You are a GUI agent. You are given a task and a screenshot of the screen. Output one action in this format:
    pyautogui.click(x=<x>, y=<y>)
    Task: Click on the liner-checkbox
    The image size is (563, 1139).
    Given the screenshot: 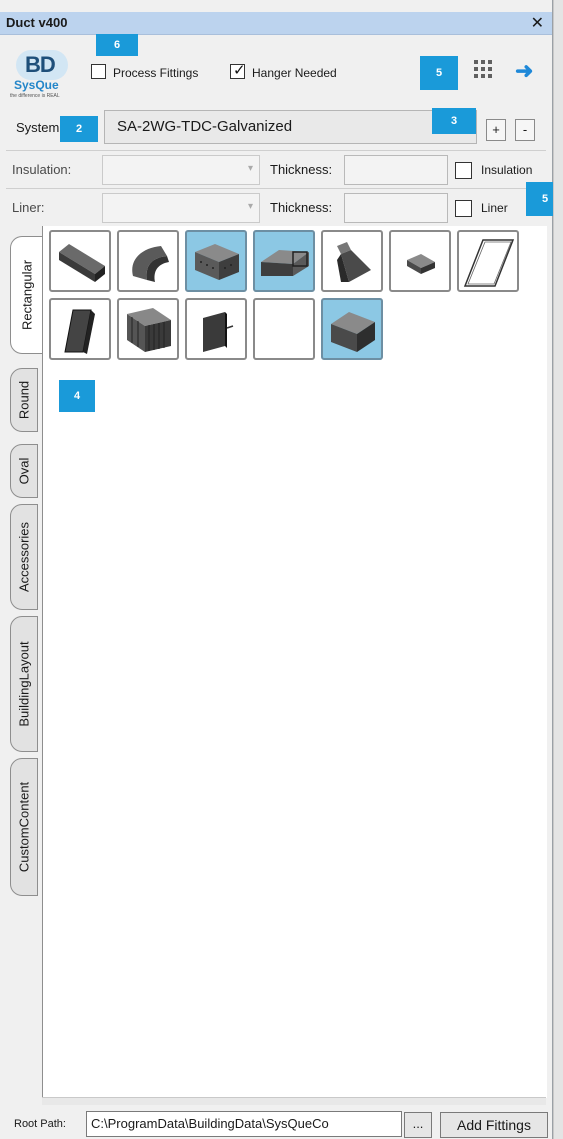 What is the action you would take?
    pyautogui.click(x=463, y=208)
    